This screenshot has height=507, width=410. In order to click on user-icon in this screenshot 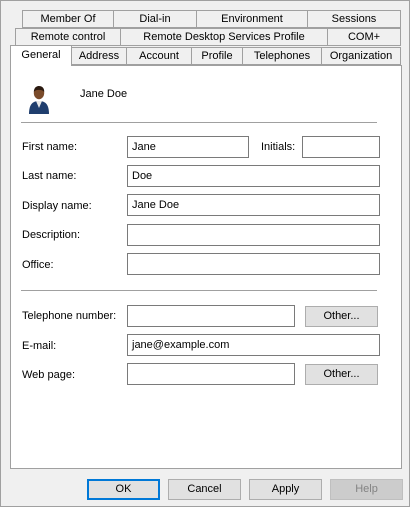, I will do `click(39, 100)`.